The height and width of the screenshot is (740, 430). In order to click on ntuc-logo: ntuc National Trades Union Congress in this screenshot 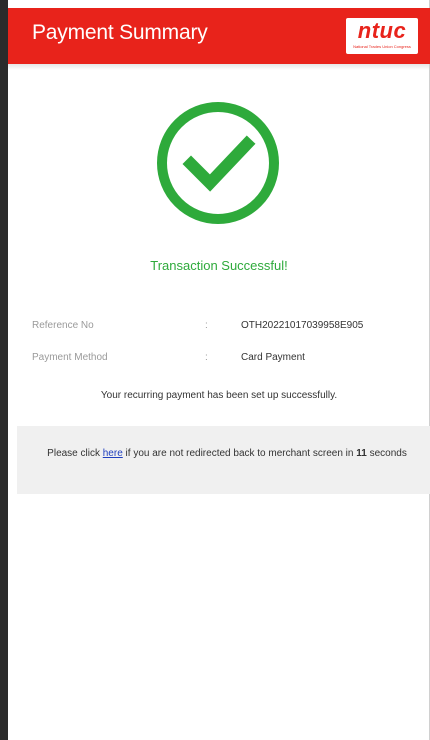, I will do `click(382, 36)`.